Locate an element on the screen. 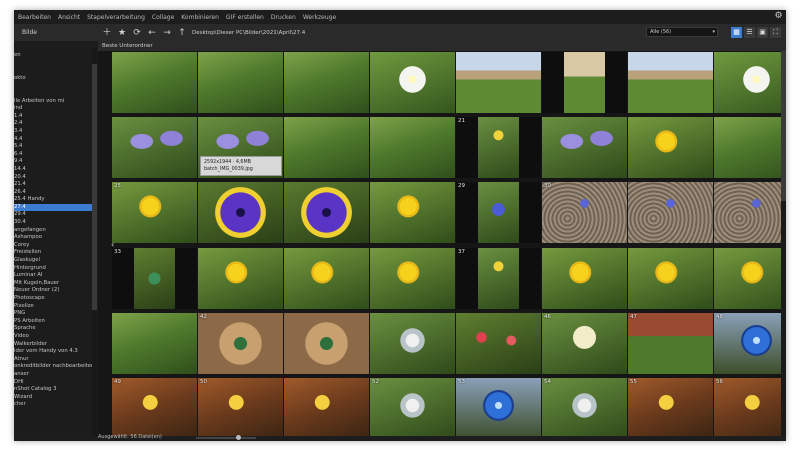 This screenshot has height=453, width=800. menu-item: GIF erstellen is located at coordinates (245, 17).